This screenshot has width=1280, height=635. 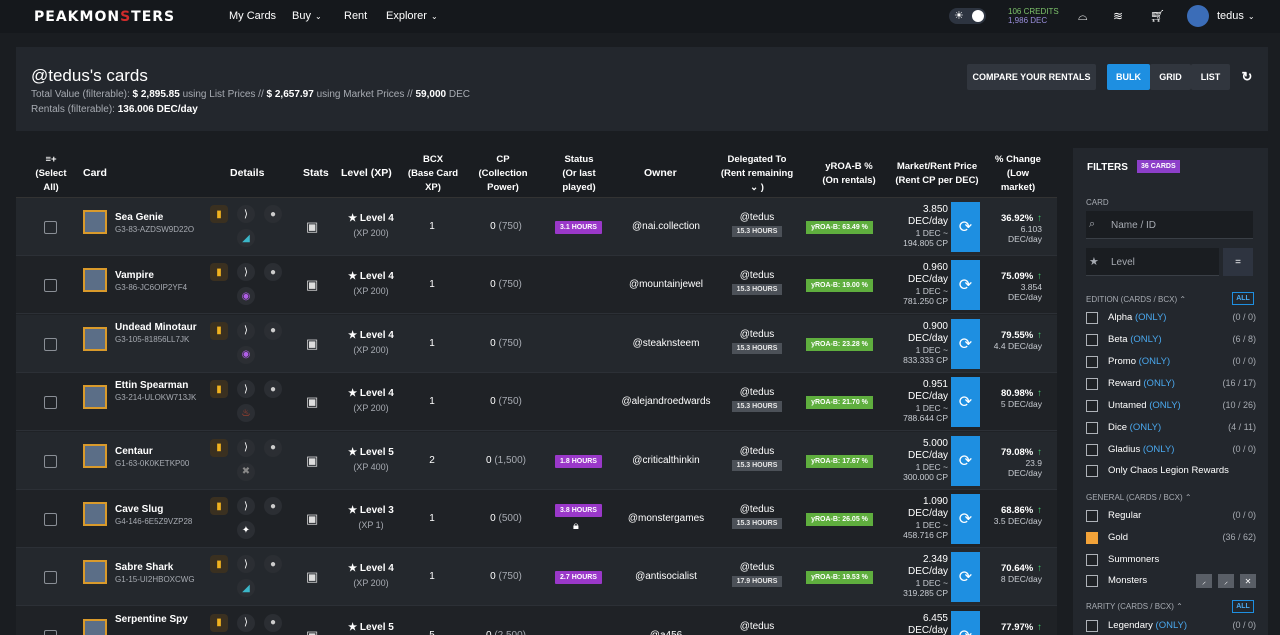 I want to click on theme-toggle: ☀, so click(x=967, y=16).